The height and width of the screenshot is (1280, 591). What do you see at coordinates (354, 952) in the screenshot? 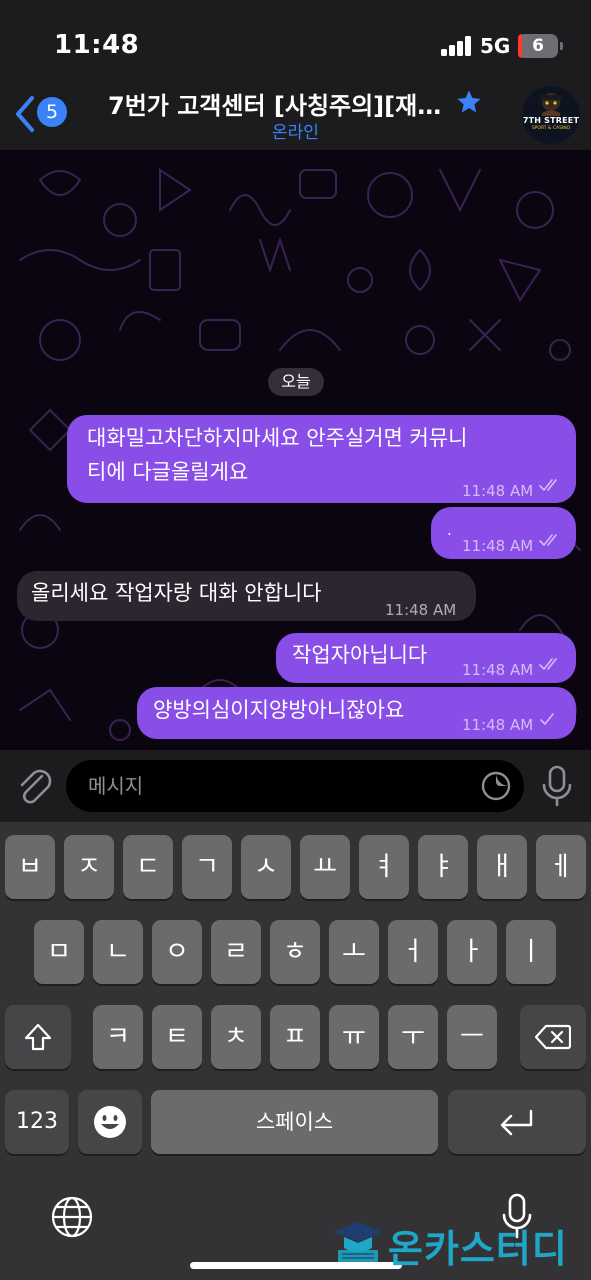
I see `key: ㅗ` at bounding box center [354, 952].